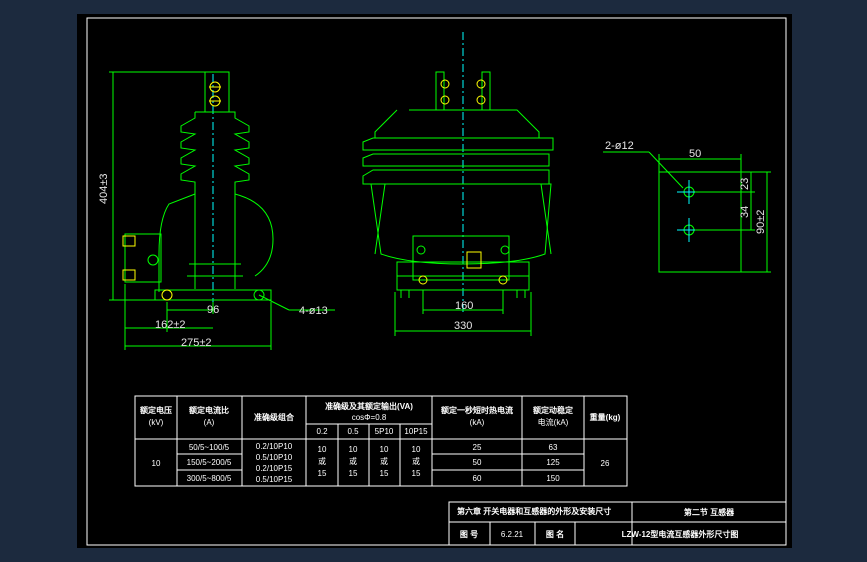  I want to click on th-sub-3: 10P15, so click(416, 431).